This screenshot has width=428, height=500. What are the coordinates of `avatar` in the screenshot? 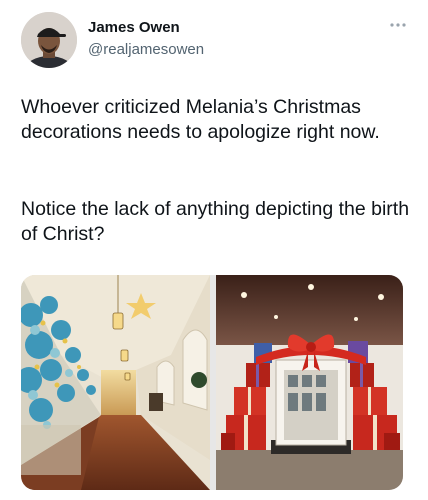 It's located at (49, 40).